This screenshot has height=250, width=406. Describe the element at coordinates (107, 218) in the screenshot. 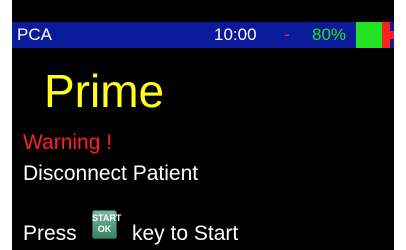

I see `start-key-label: START` at that location.